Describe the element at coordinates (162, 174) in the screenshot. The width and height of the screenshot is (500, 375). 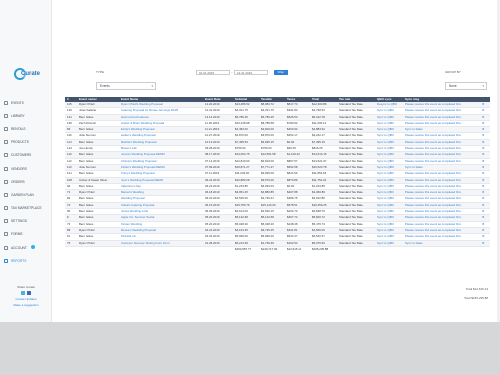
I see `cell-event-name: Tracy's Wedding Proposal` at that location.